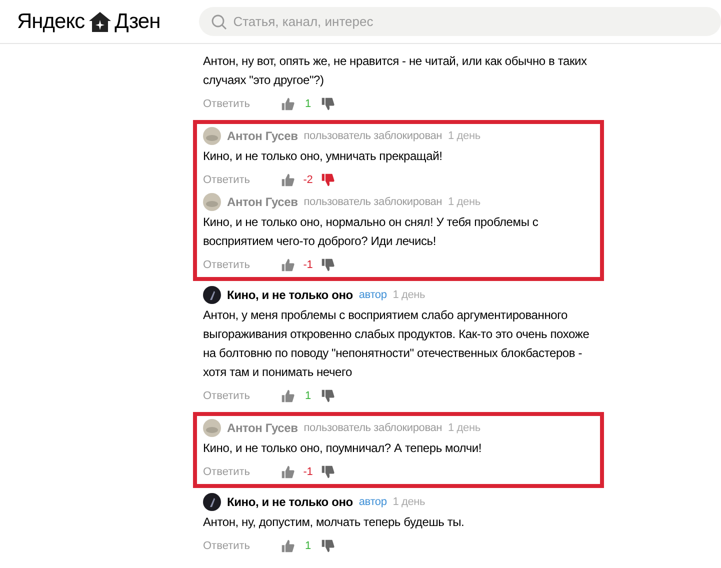 The width and height of the screenshot is (721, 568). What do you see at coordinates (371, 232) in the screenshot?
I see `comment-text: Кино, и не только оно, нормально он снял! У тебя проблемы с восприятием чего-то доброго? Иди лечись!` at bounding box center [371, 232].